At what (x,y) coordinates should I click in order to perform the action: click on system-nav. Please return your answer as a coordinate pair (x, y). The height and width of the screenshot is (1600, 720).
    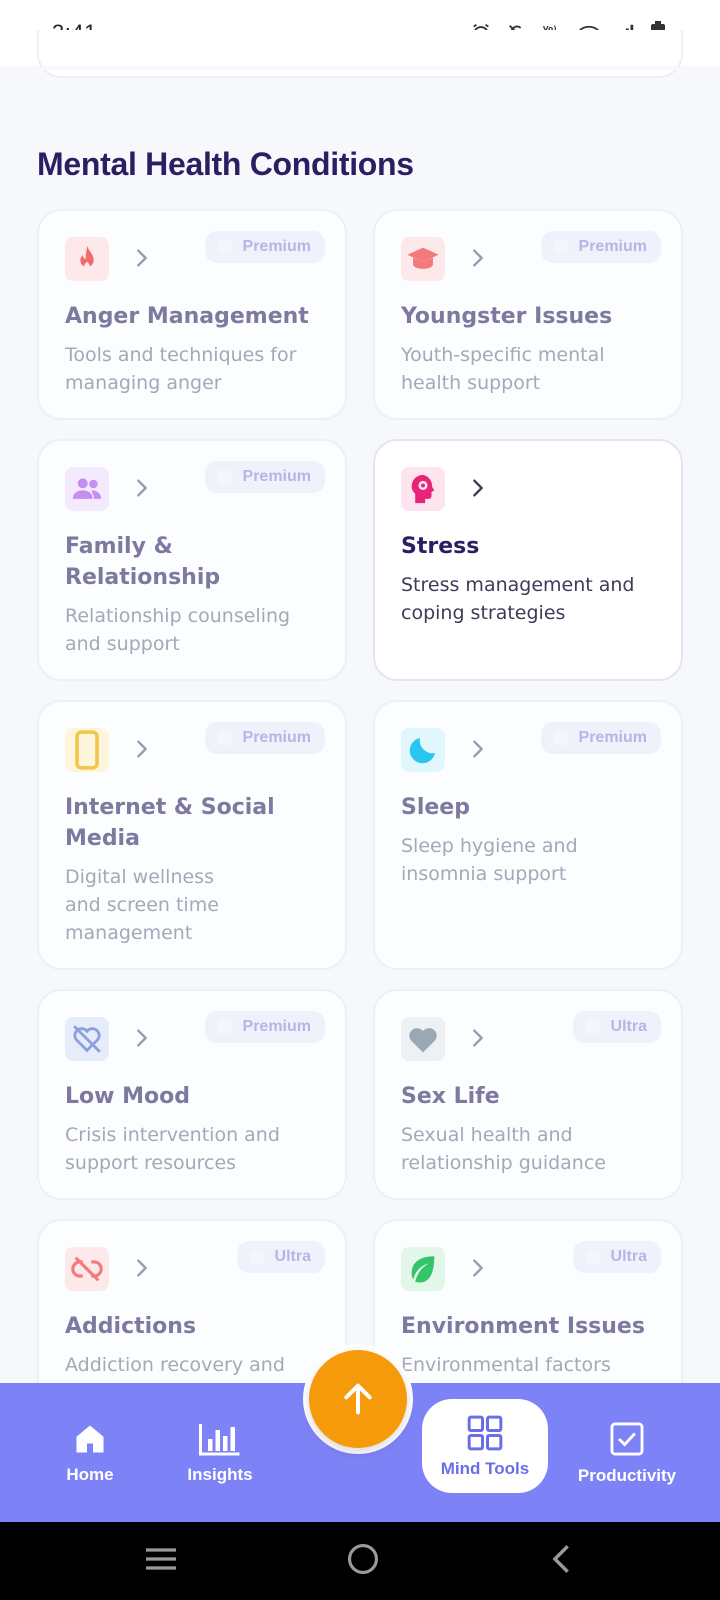
    Looking at the image, I should click on (360, 1561).